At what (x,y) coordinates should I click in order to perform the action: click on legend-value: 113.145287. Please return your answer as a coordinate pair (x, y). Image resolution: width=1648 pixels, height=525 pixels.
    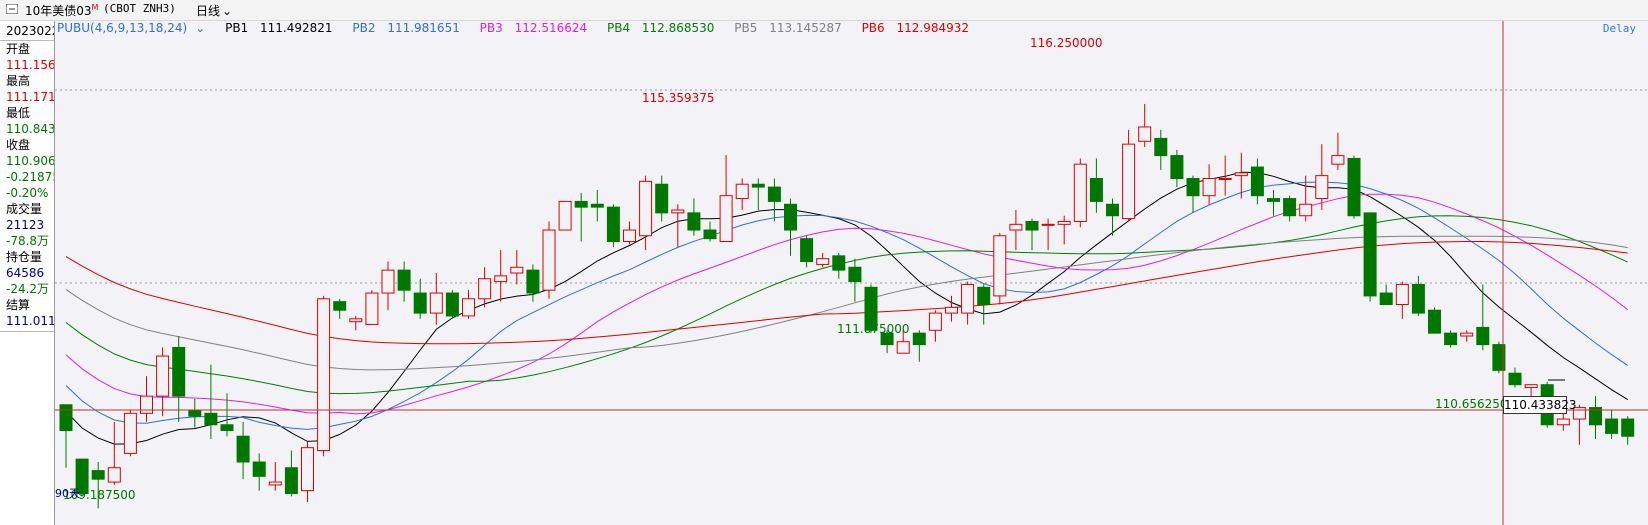
    Looking at the image, I should click on (805, 28).